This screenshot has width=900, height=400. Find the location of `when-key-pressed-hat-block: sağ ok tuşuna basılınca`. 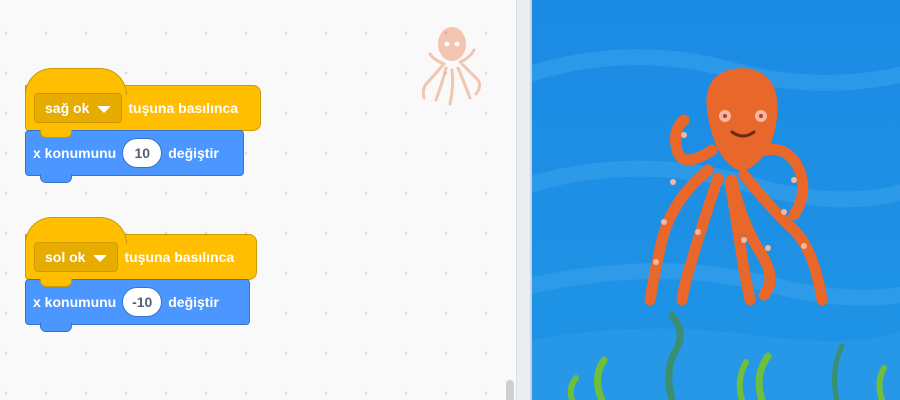

when-key-pressed-hat-block: sağ ok tuşuna basılınca is located at coordinates (143, 99).